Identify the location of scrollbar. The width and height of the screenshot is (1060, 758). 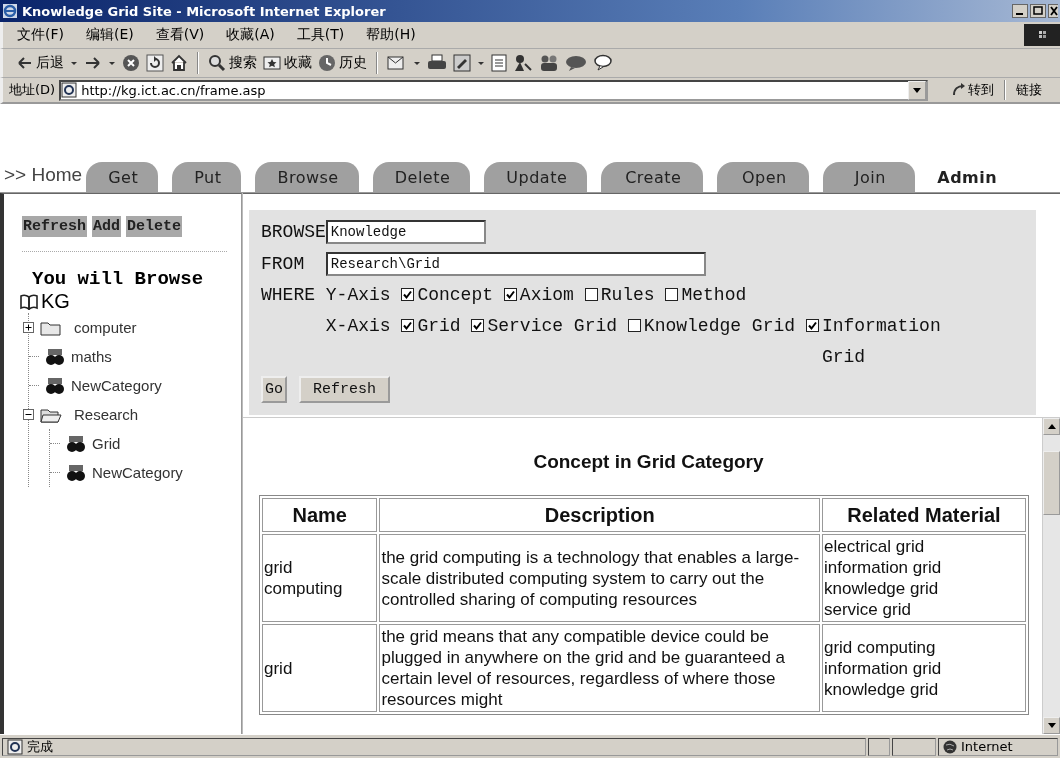
(1051, 576).